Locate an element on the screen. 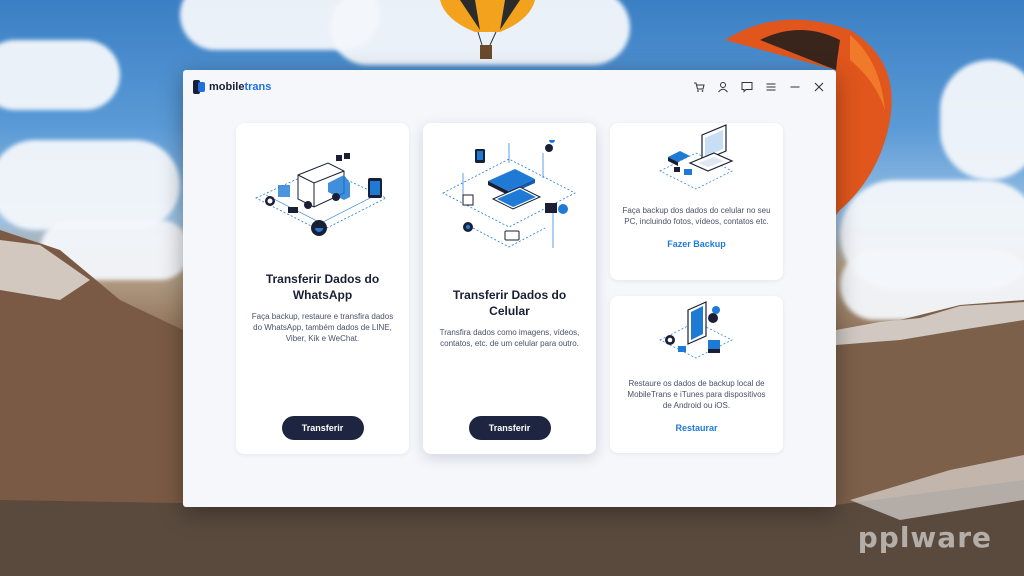 Image resolution: width=1024 pixels, height=576 pixels. transfer-whatsapp-button: Transferir is located at coordinates (322, 428).